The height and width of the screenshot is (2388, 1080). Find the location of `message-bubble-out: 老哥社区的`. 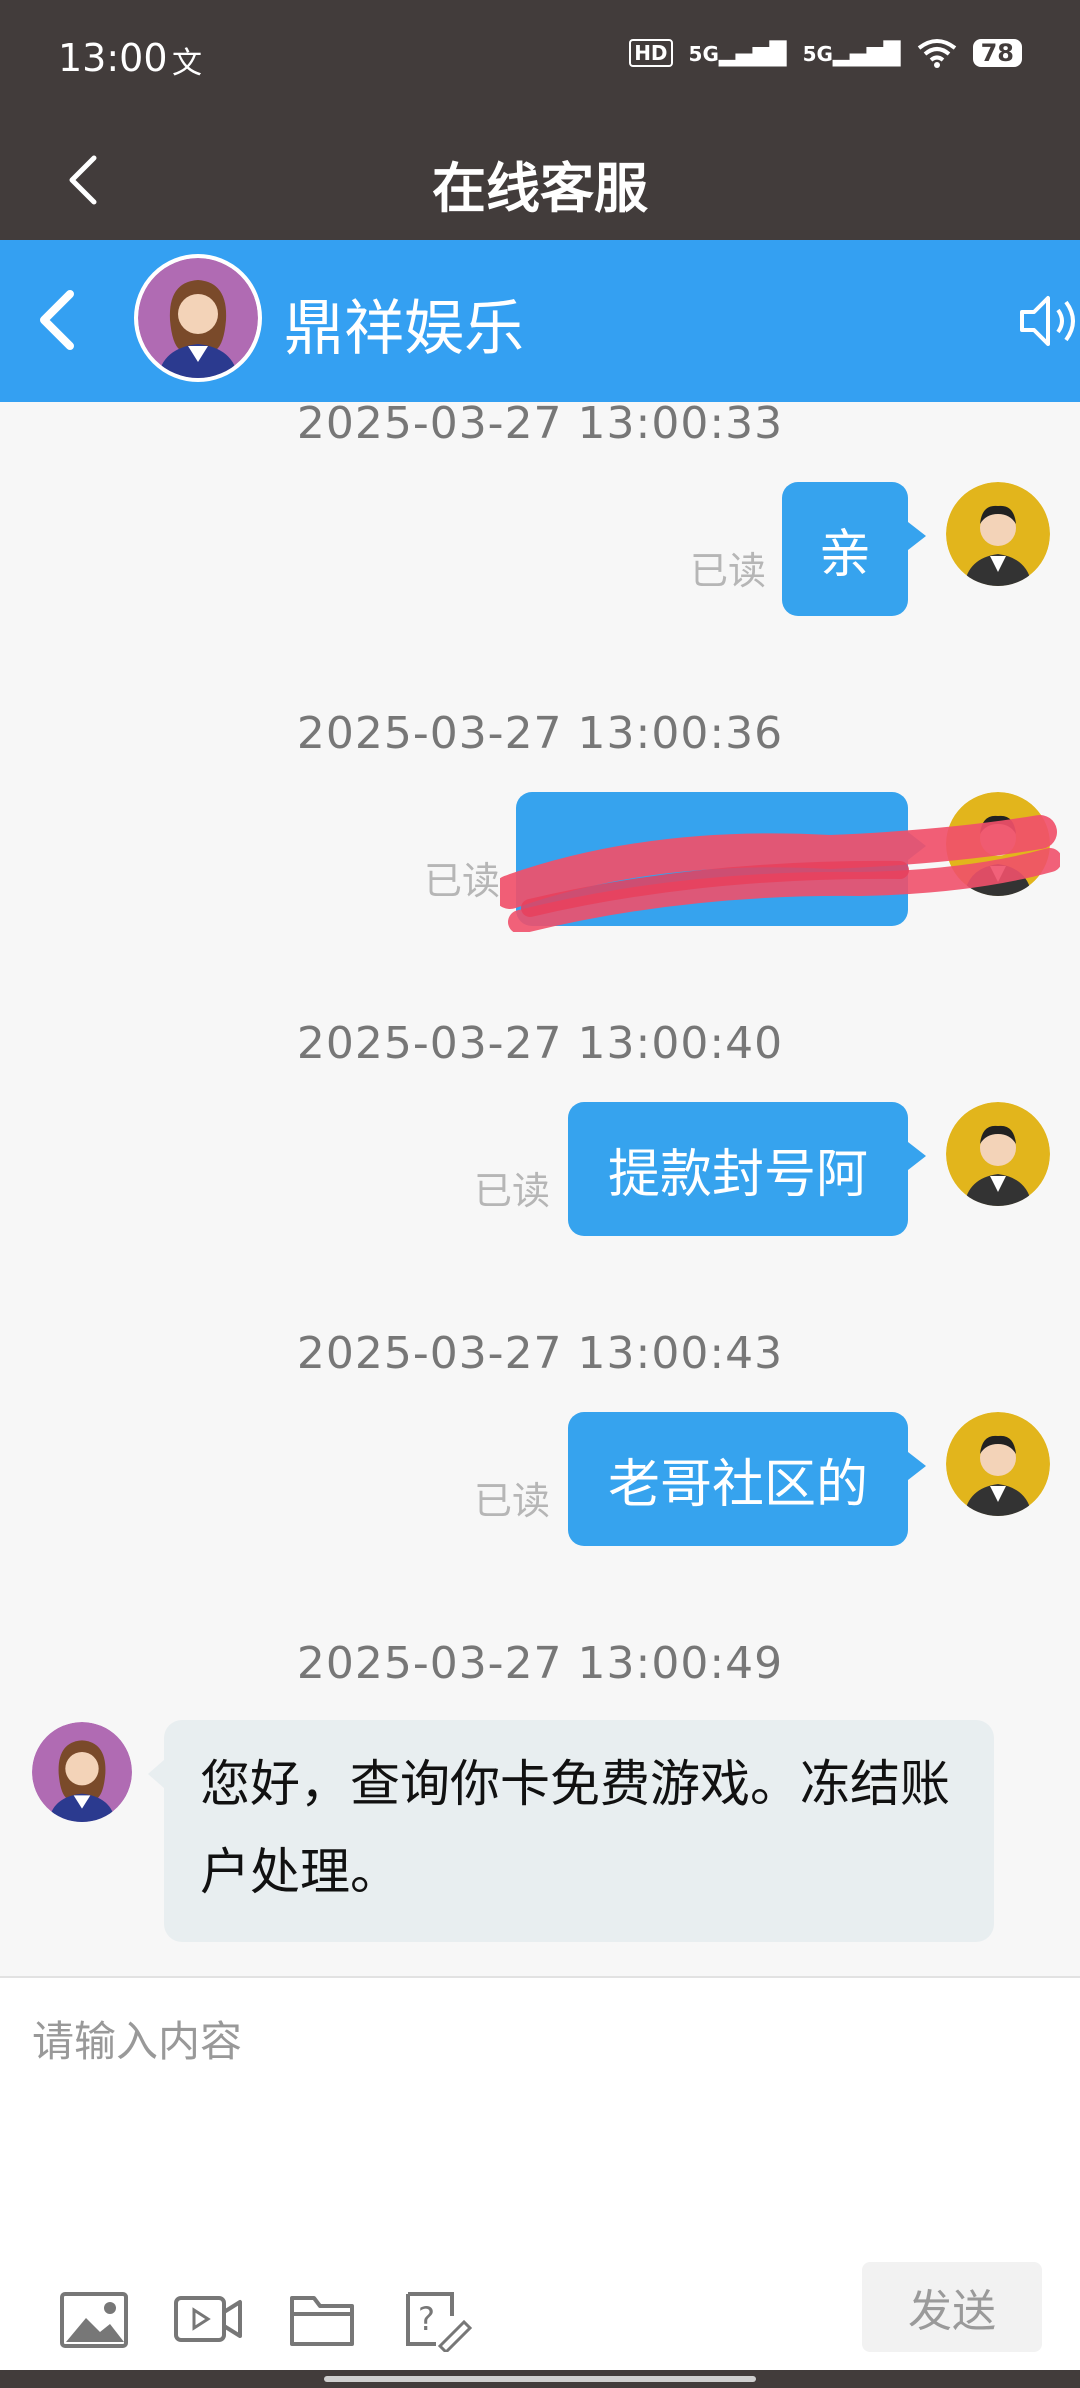

message-bubble-out: 老哥社区的 is located at coordinates (747, 1479).